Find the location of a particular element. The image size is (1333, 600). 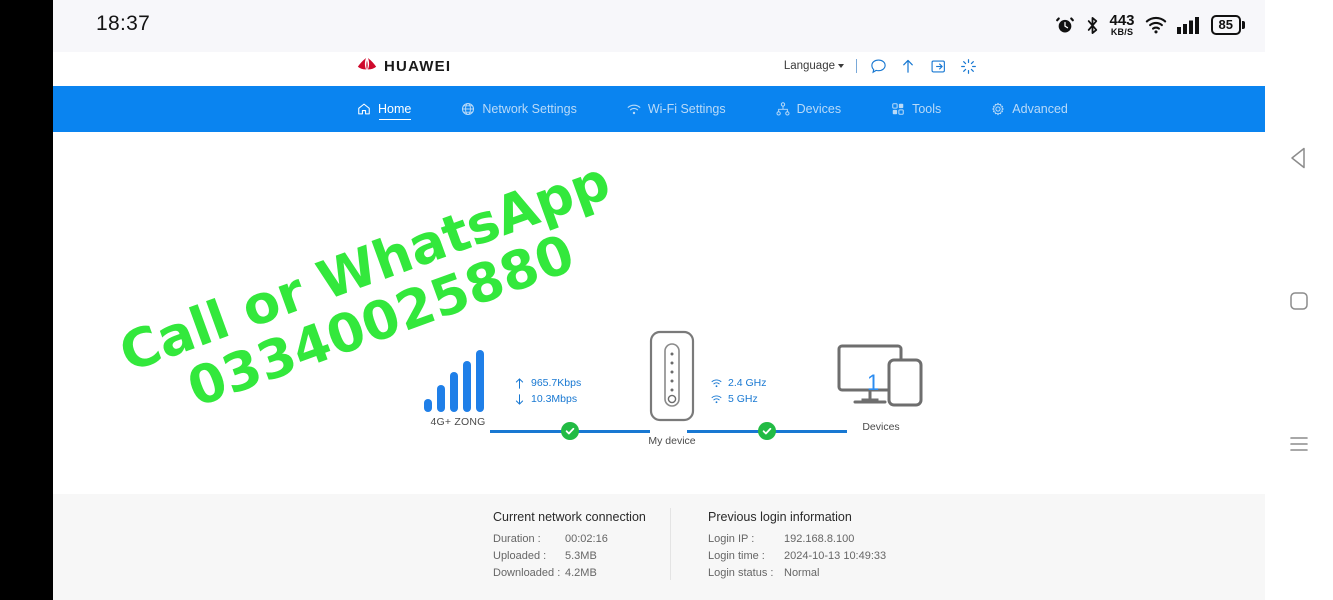

status-icons: 443 KB/S 85 is located at coordinates (1150, 25).